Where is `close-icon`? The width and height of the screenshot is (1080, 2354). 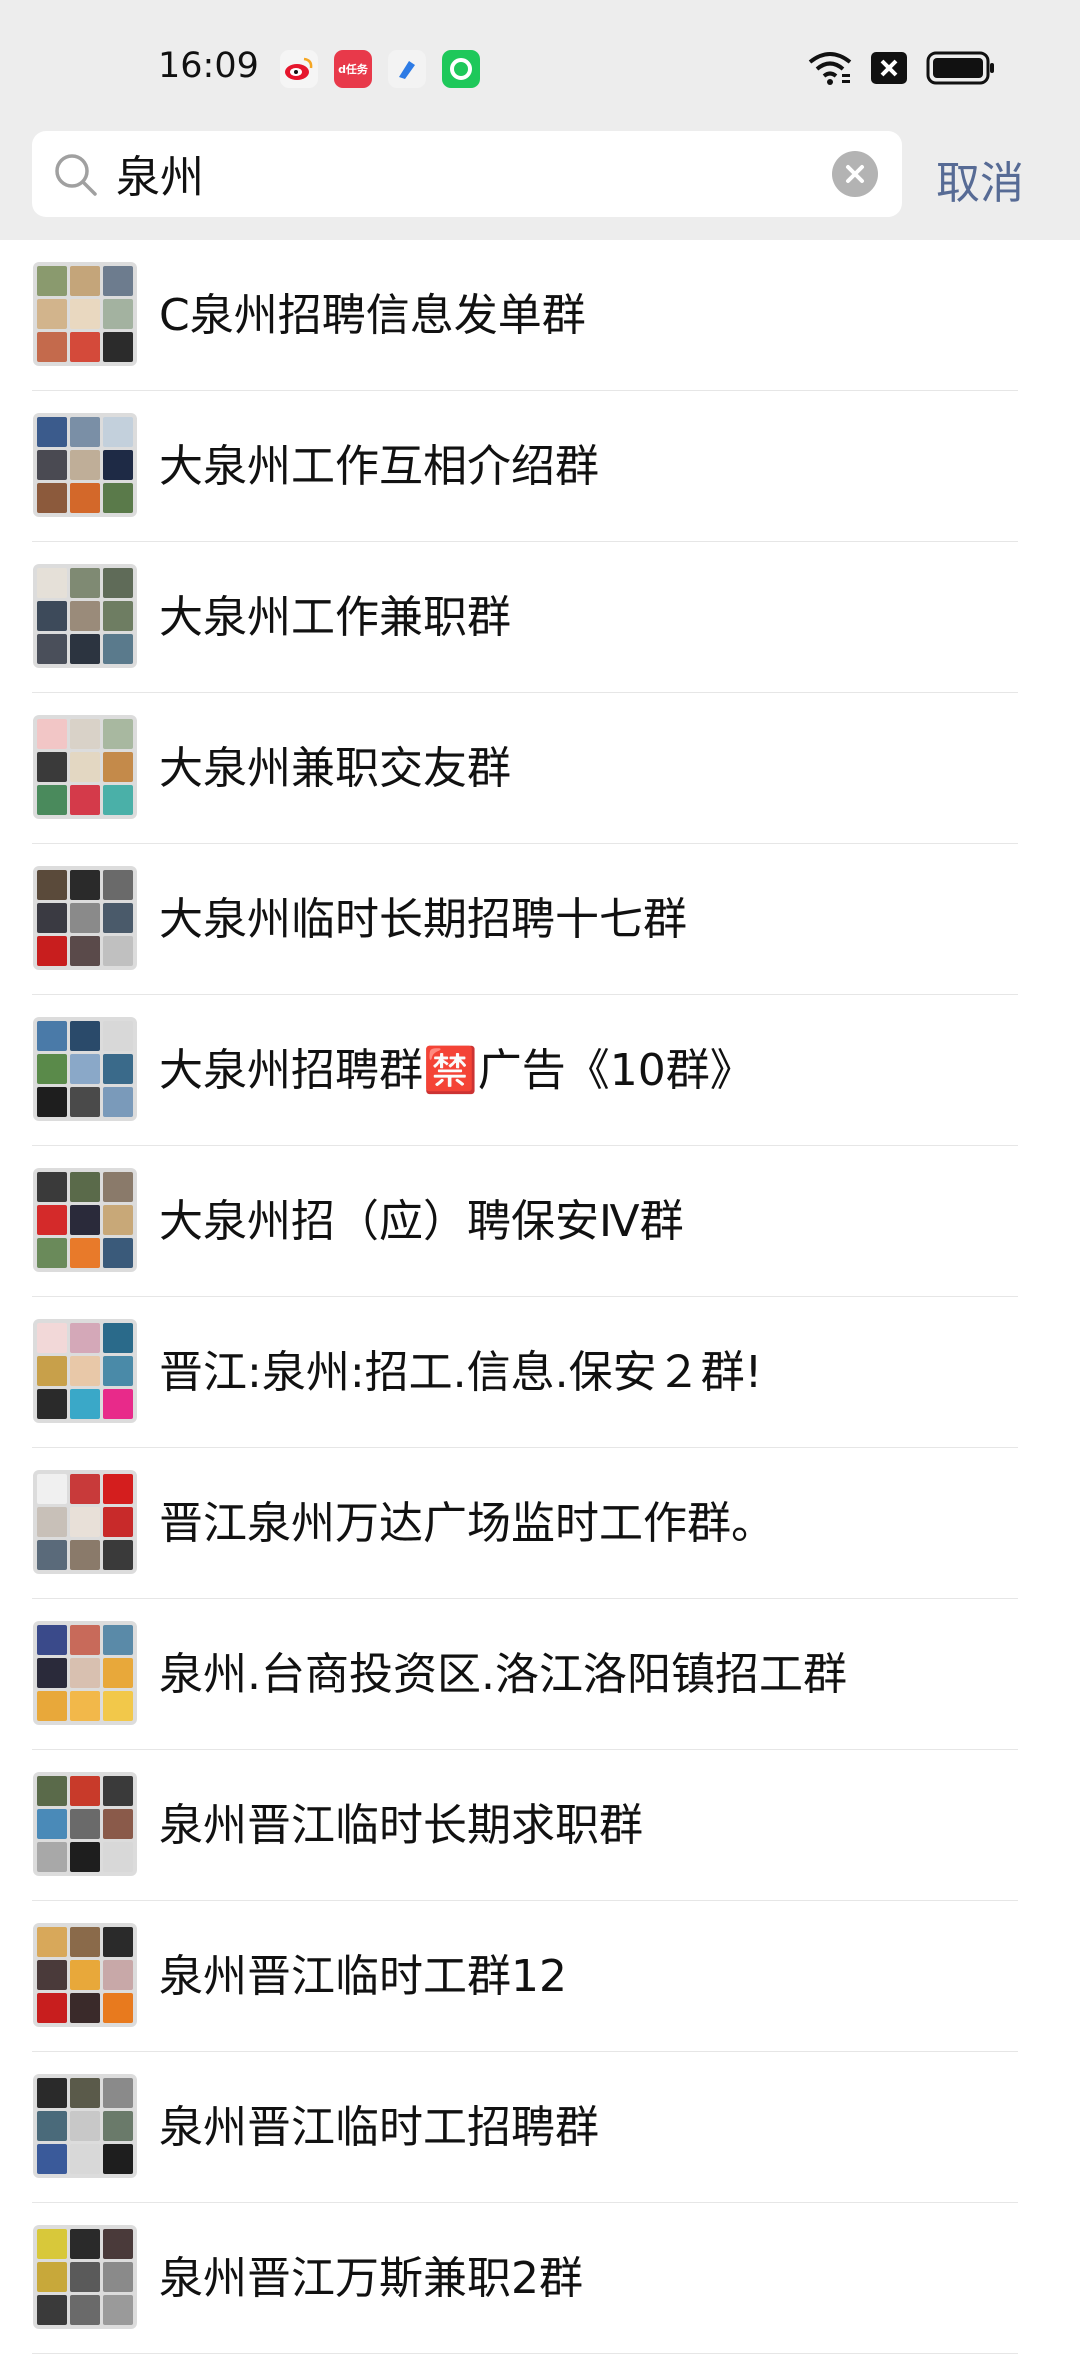
close-icon is located at coordinates (855, 174).